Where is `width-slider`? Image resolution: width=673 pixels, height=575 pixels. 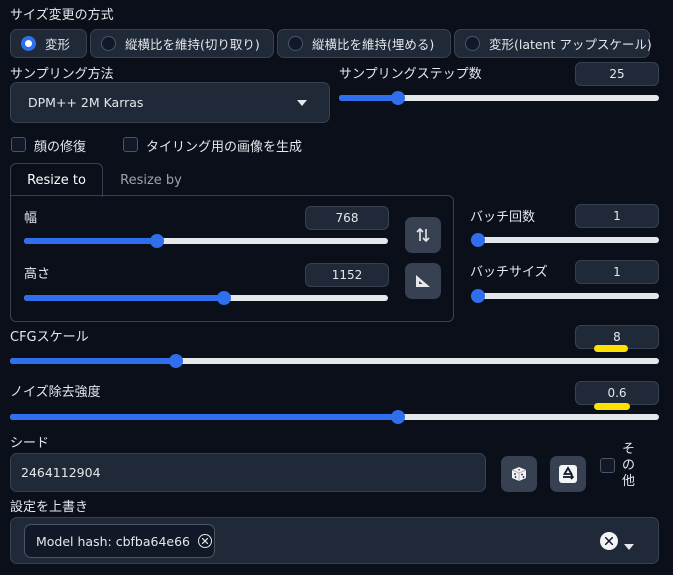
width-slider is located at coordinates (206, 241).